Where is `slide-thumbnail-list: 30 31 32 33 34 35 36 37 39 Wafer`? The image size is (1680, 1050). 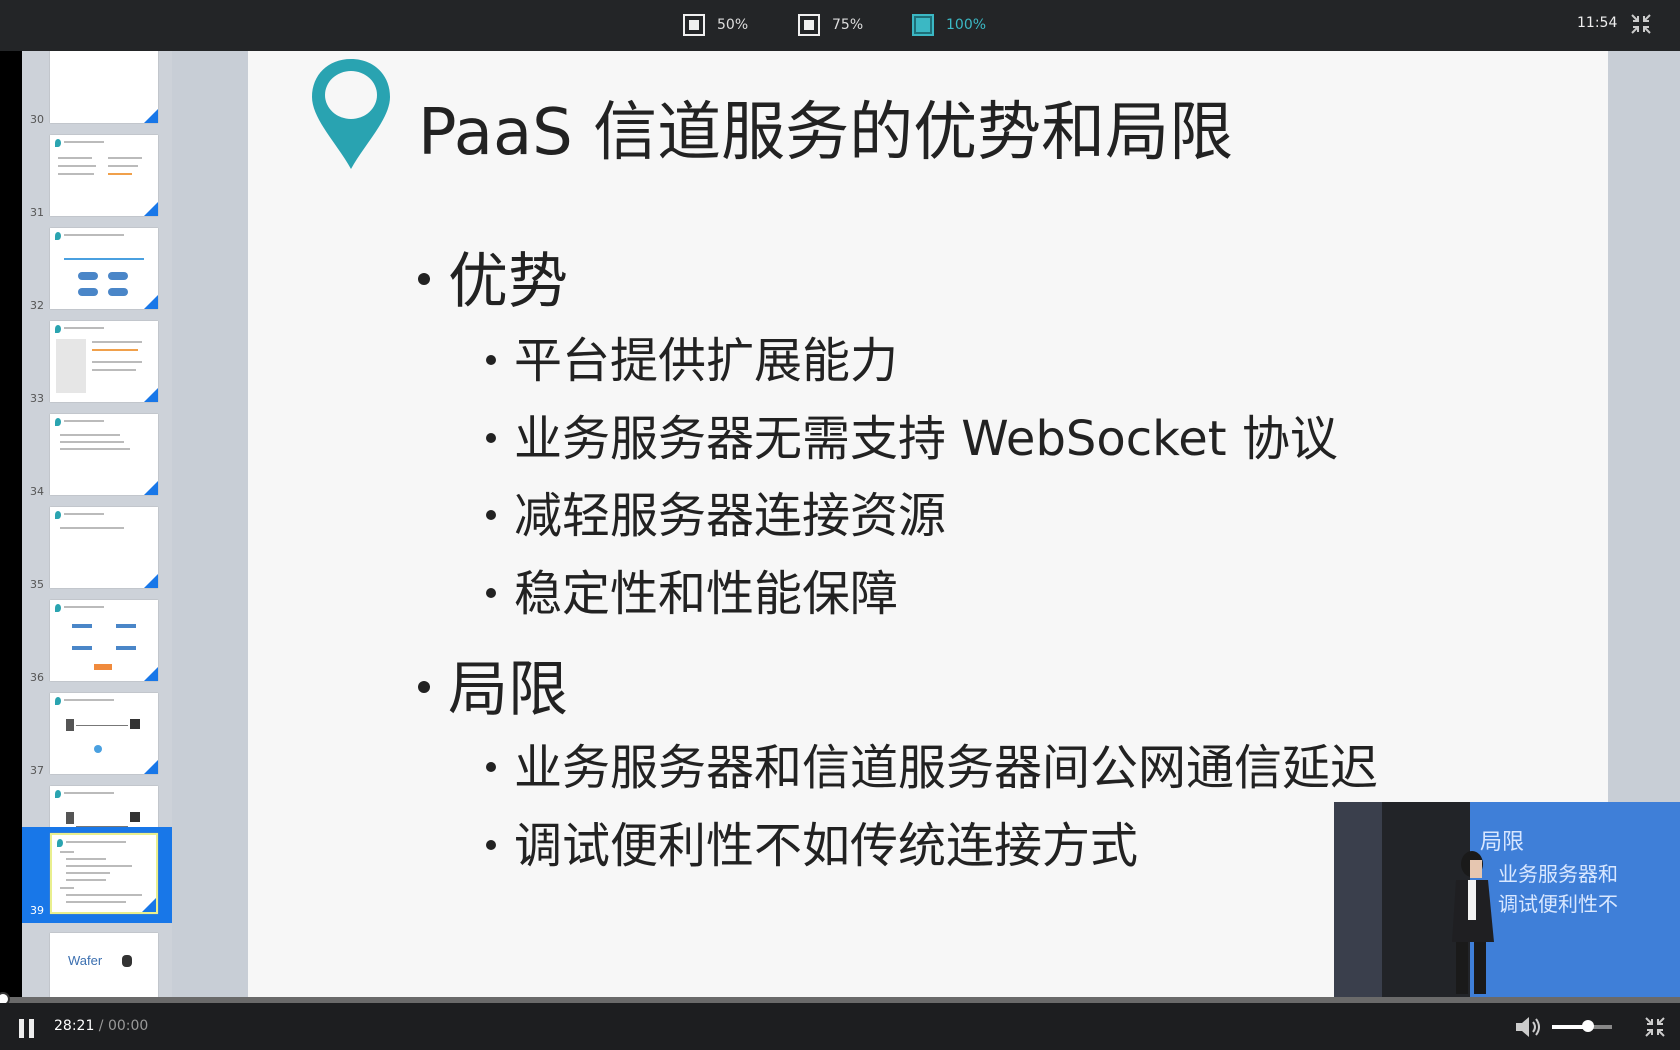
slide-thumbnail-list: 30 31 32 33 34 35 36 37 39 Wafer is located at coordinates (97, 524).